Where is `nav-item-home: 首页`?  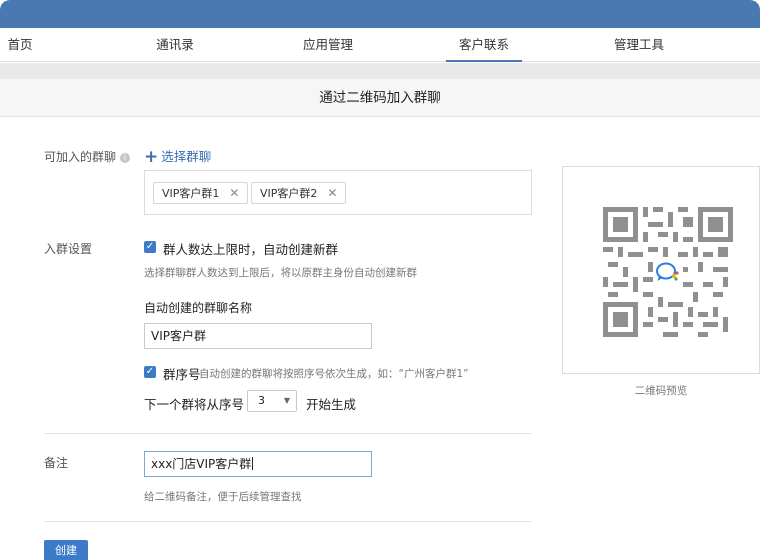
nav-item-home: 首页 is located at coordinates (20, 45).